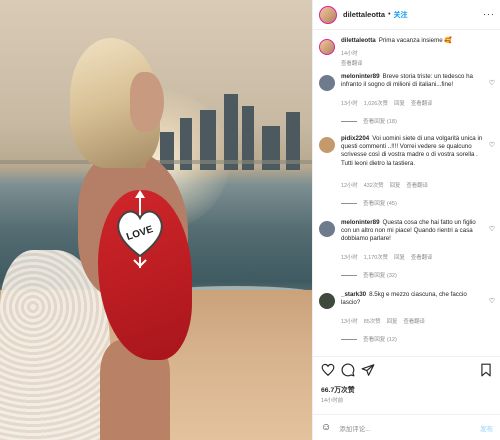 This screenshot has width=500, height=440. Describe the element at coordinates (355, 138) in the screenshot. I see `commenter-username: pidix2204` at that location.